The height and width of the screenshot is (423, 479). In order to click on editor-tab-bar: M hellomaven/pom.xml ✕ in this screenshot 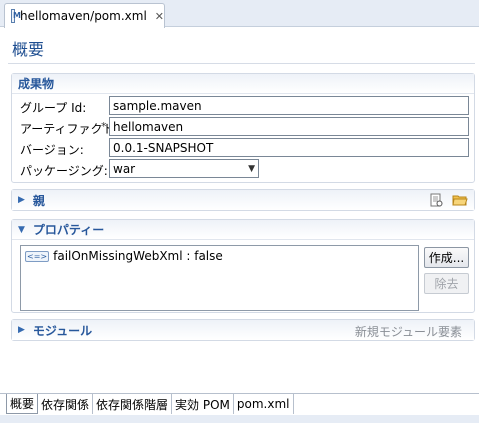, I will do `click(239, 14)`.